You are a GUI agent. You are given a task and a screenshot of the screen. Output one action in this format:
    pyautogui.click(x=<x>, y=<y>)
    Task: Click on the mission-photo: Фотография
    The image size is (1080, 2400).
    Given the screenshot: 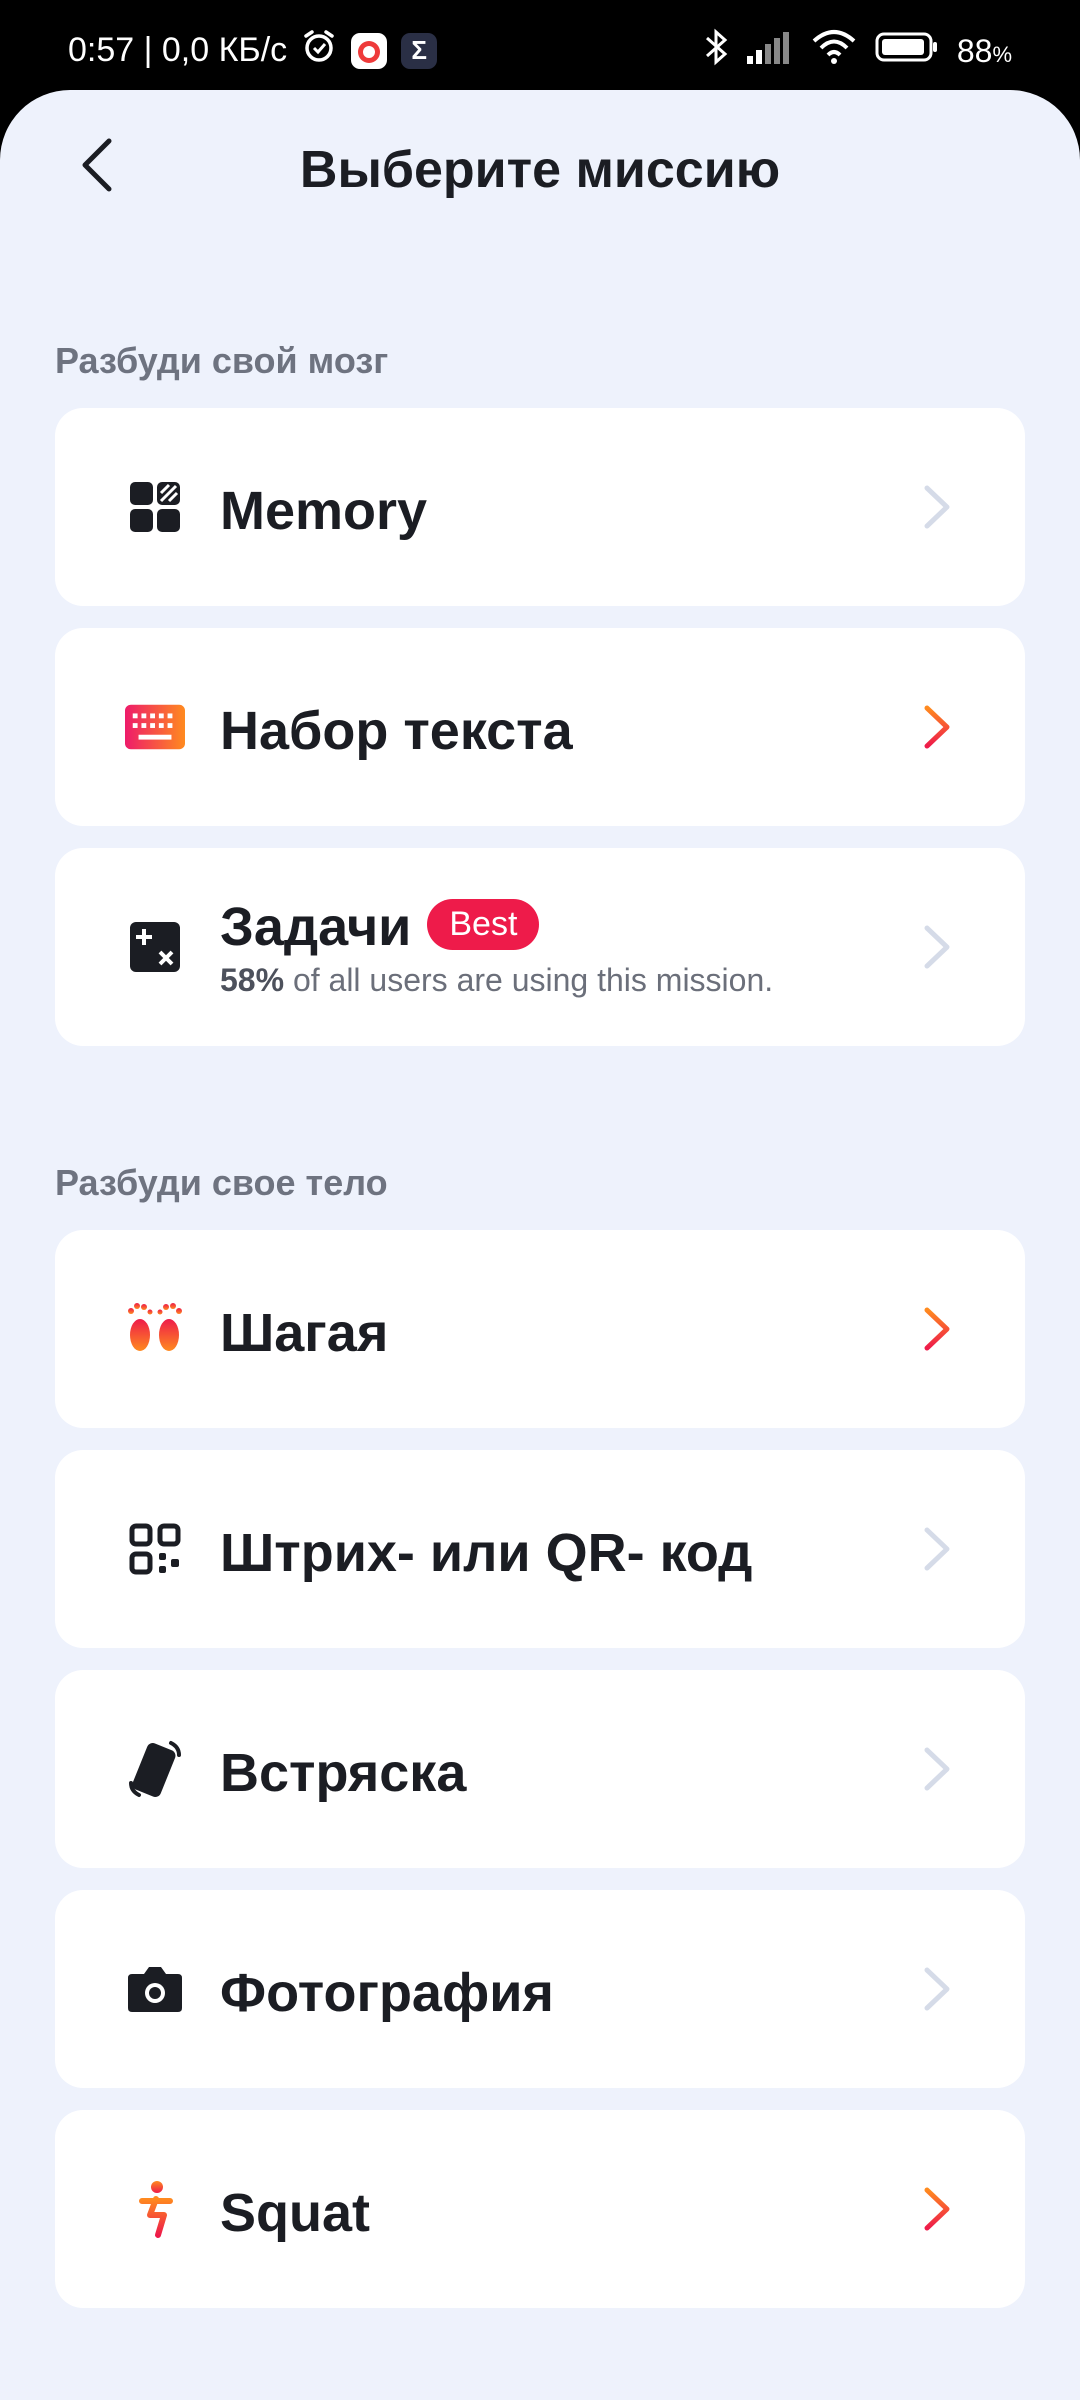 What is the action you would take?
    pyautogui.click(x=540, y=1989)
    